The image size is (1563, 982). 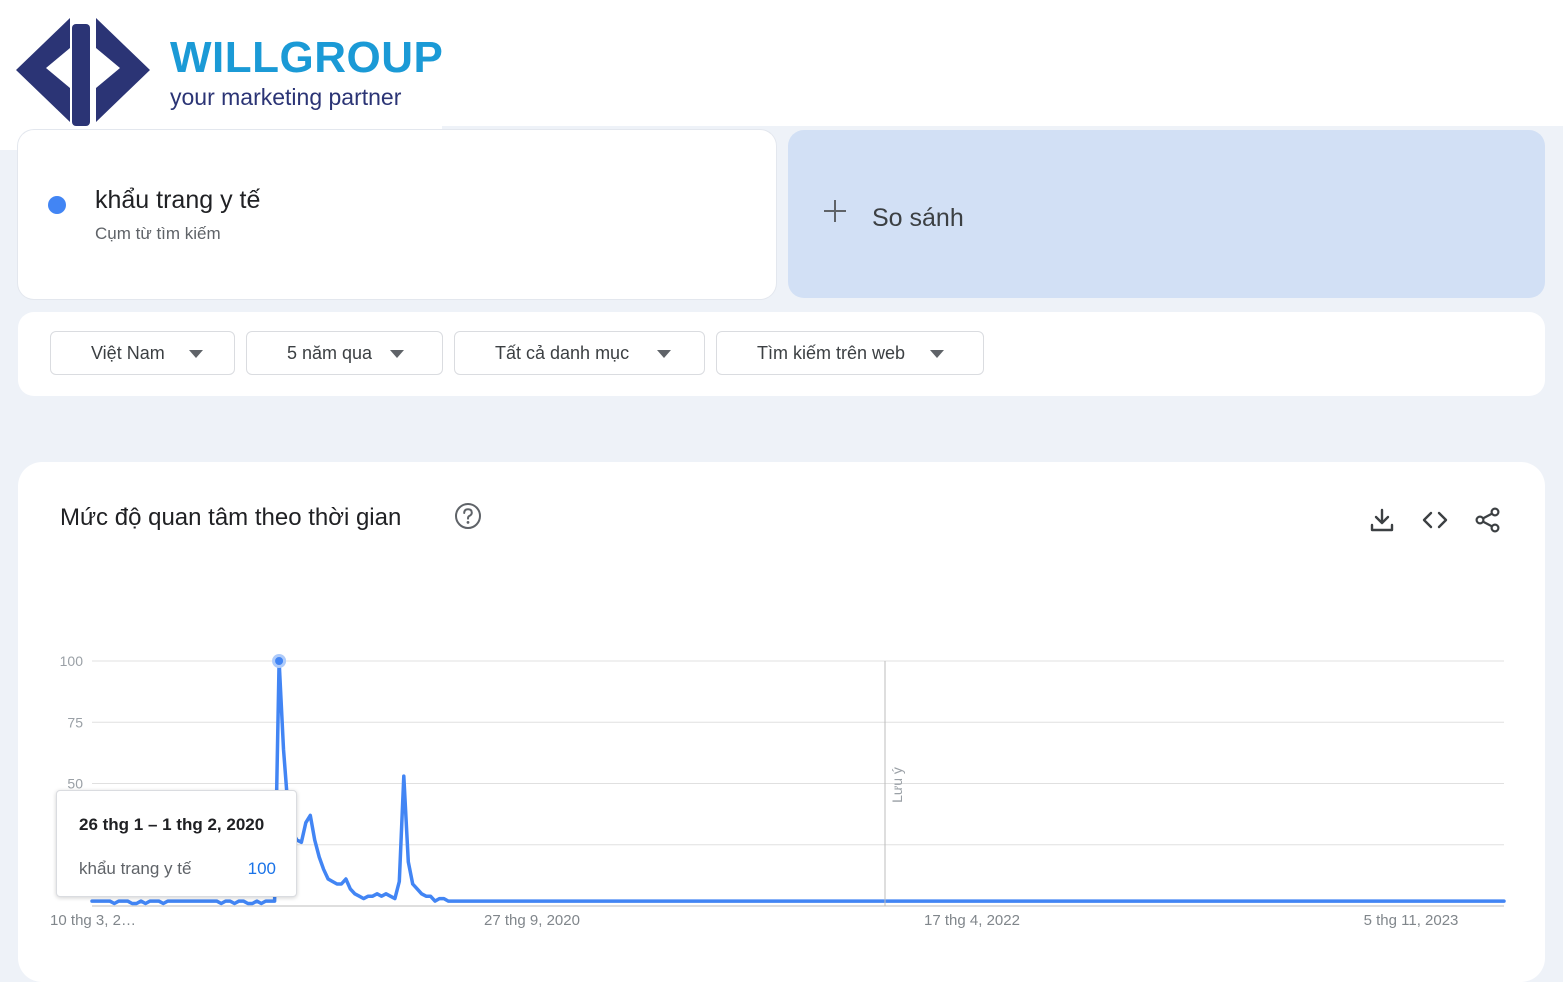 I want to click on x-tick-label: 17 thg 4, 2022, so click(x=972, y=920).